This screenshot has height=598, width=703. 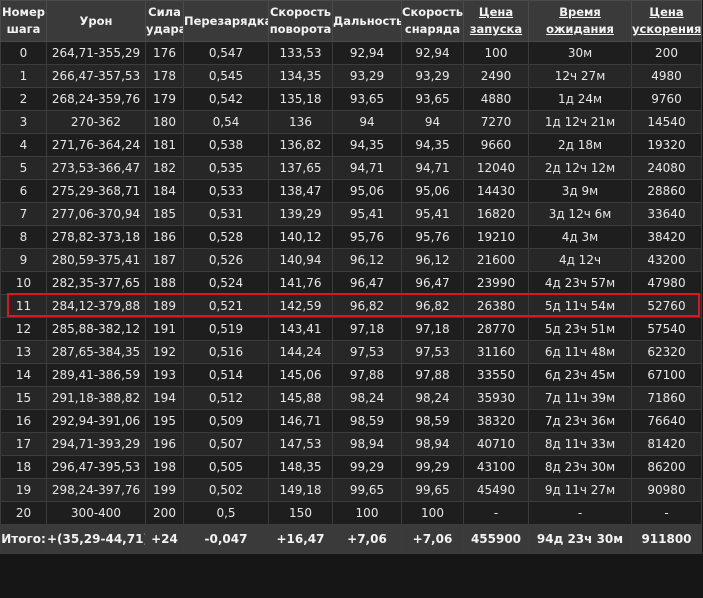 I want to click on column-header: Время ожидания, so click(x=580, y=21).